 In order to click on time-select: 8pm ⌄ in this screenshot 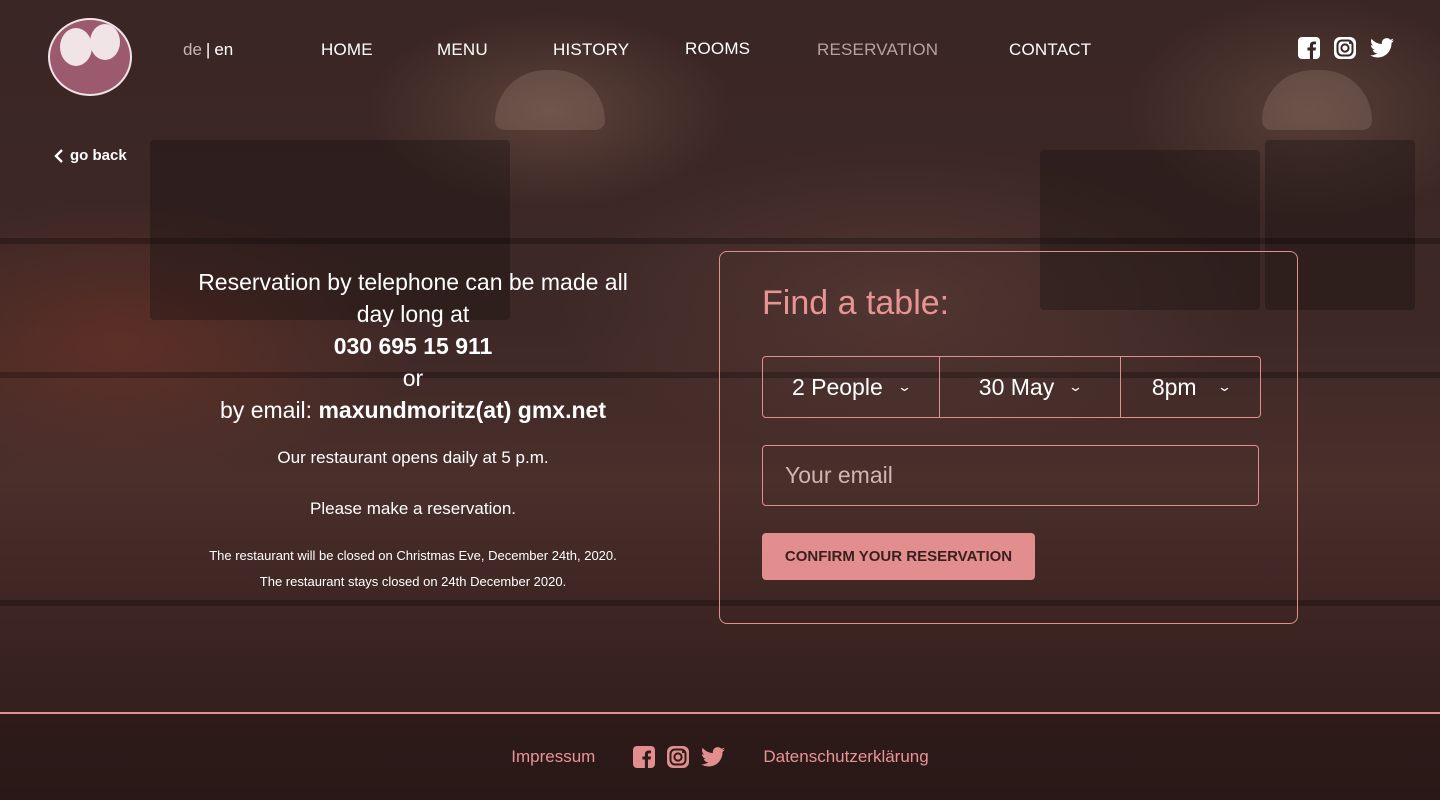, I will do `click(1190, 387)`.